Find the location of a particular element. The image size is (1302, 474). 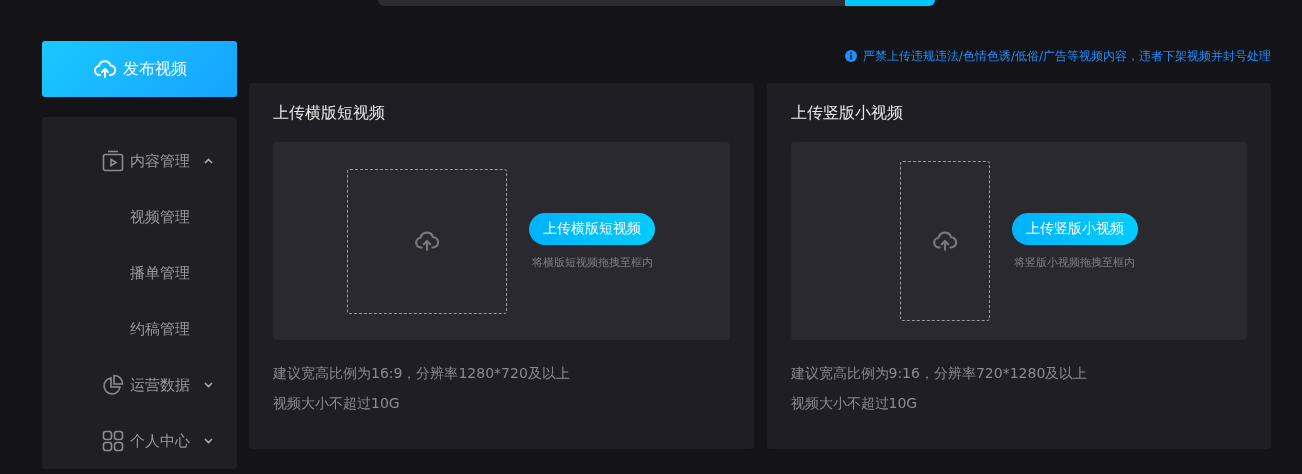

requirement-note: 建议宽高比例为16:9，分辨率1280*720及以上 is located at coordinates (422, 373).